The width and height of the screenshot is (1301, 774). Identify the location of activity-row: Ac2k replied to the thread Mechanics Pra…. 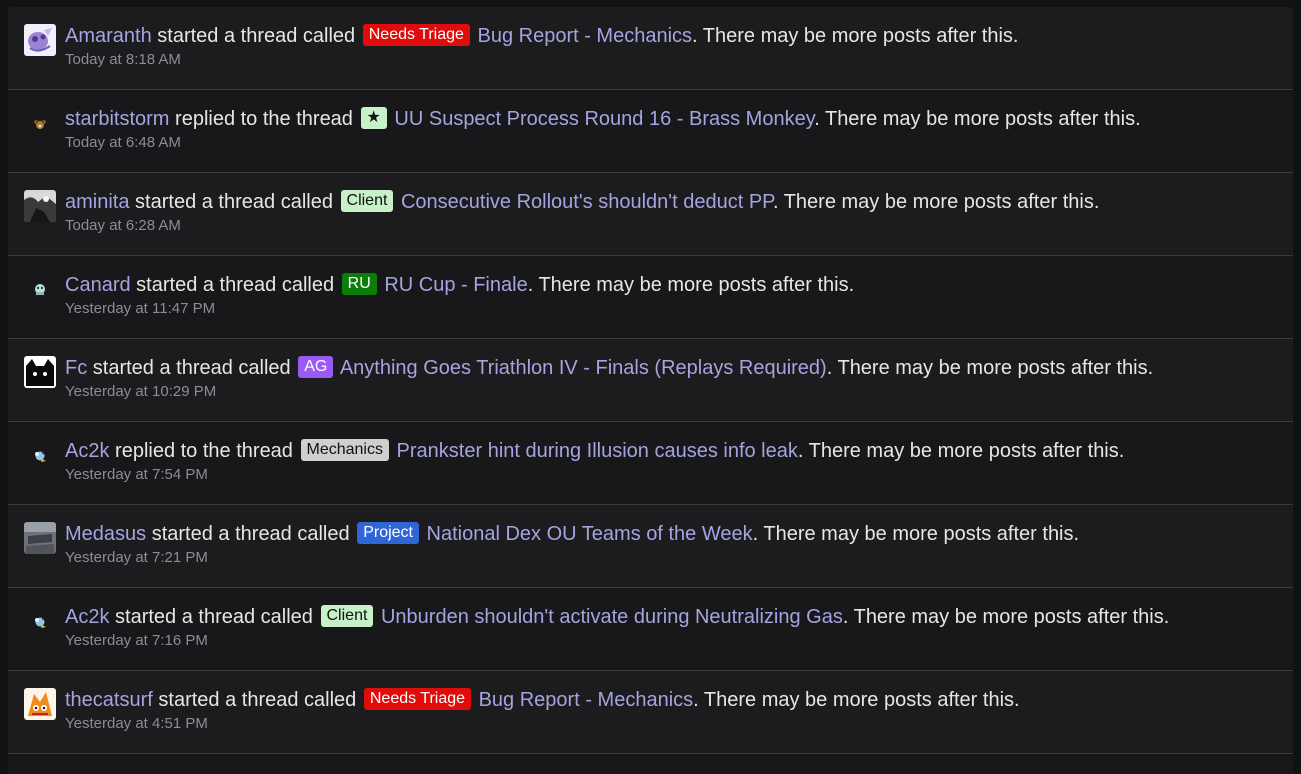
(650, 463).